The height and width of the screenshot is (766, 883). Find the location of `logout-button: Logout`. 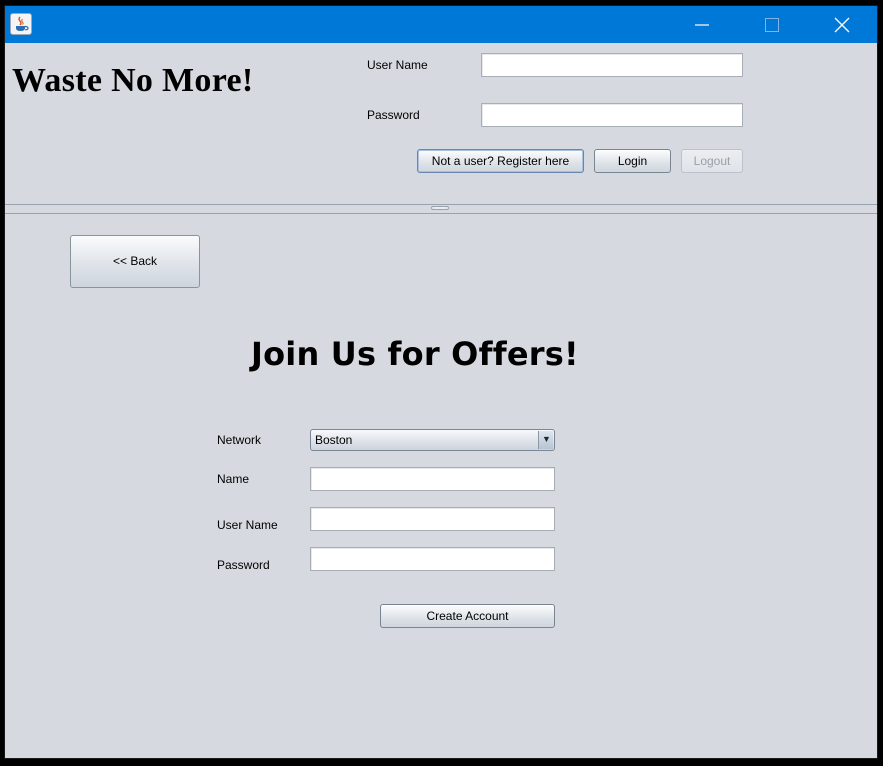

logout-button: Logout is located at coordinates (712, 161).